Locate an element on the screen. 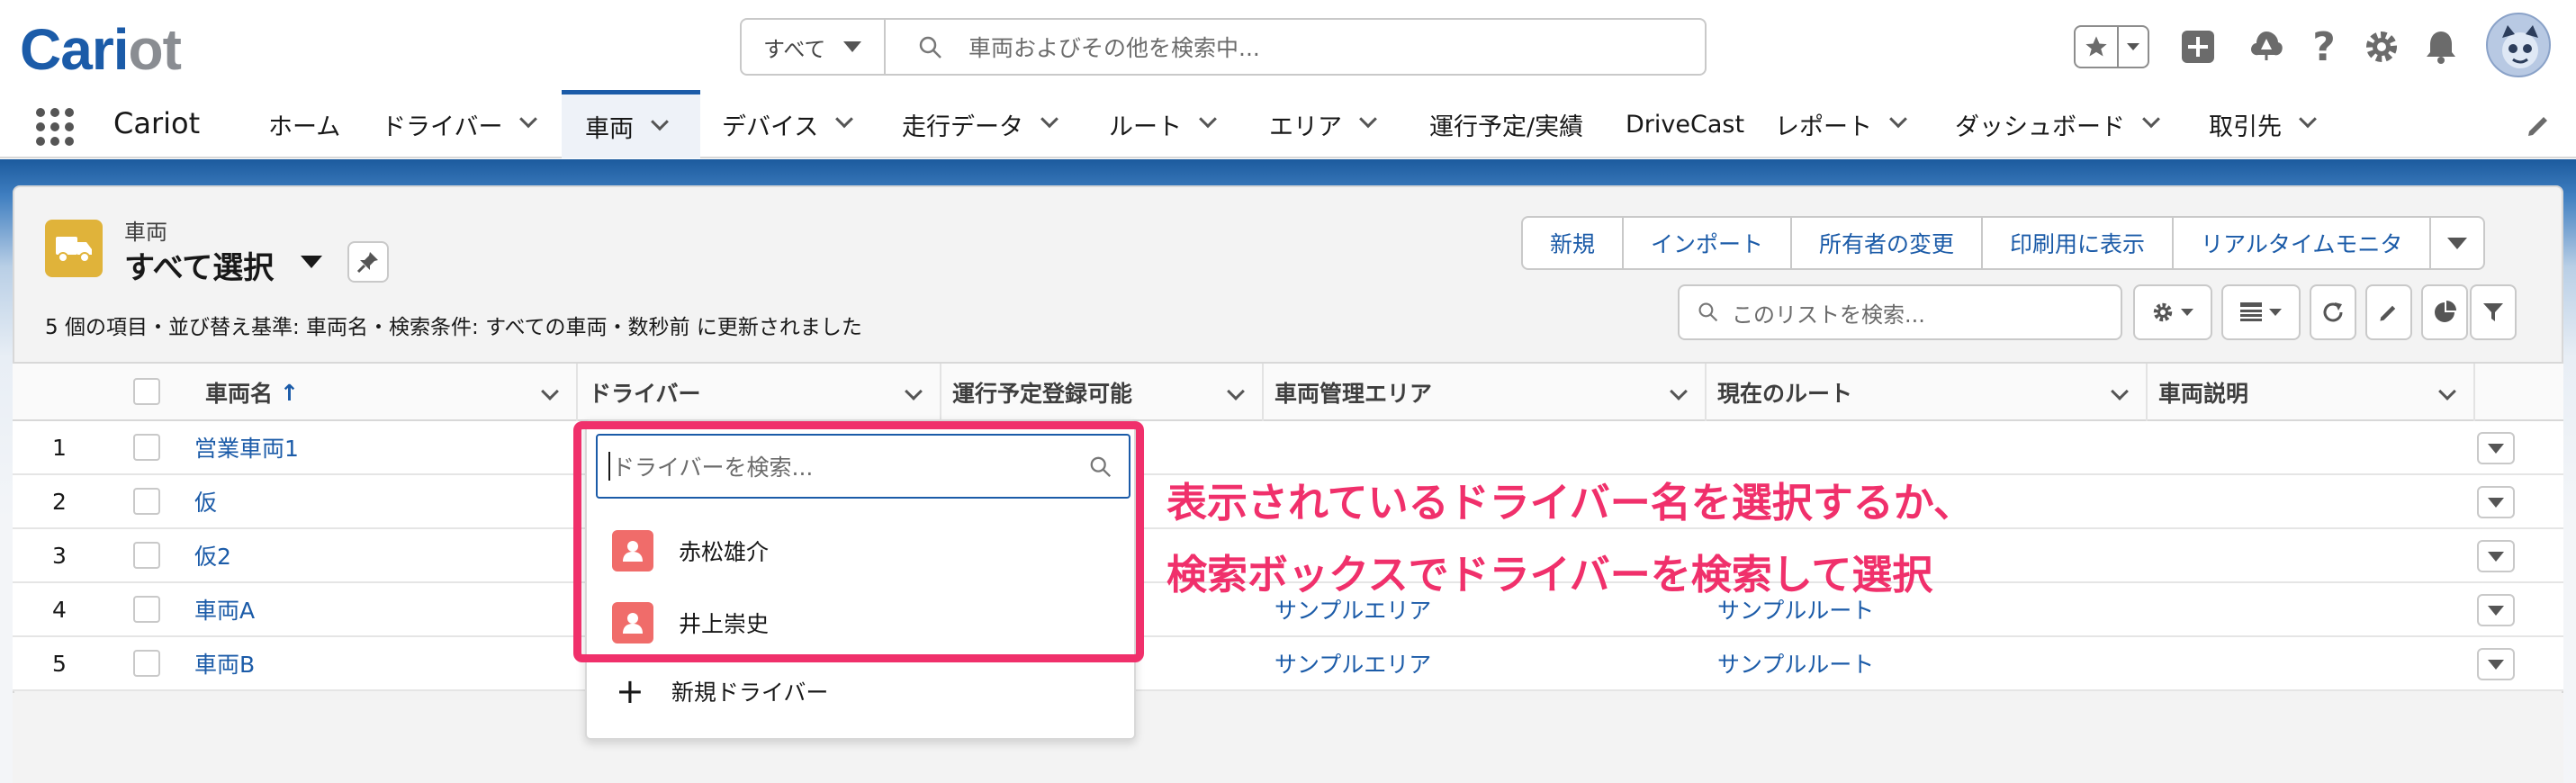 This screenshot has height=783, width=2576. inline-edit-button is located at coordinates (2388, 312).